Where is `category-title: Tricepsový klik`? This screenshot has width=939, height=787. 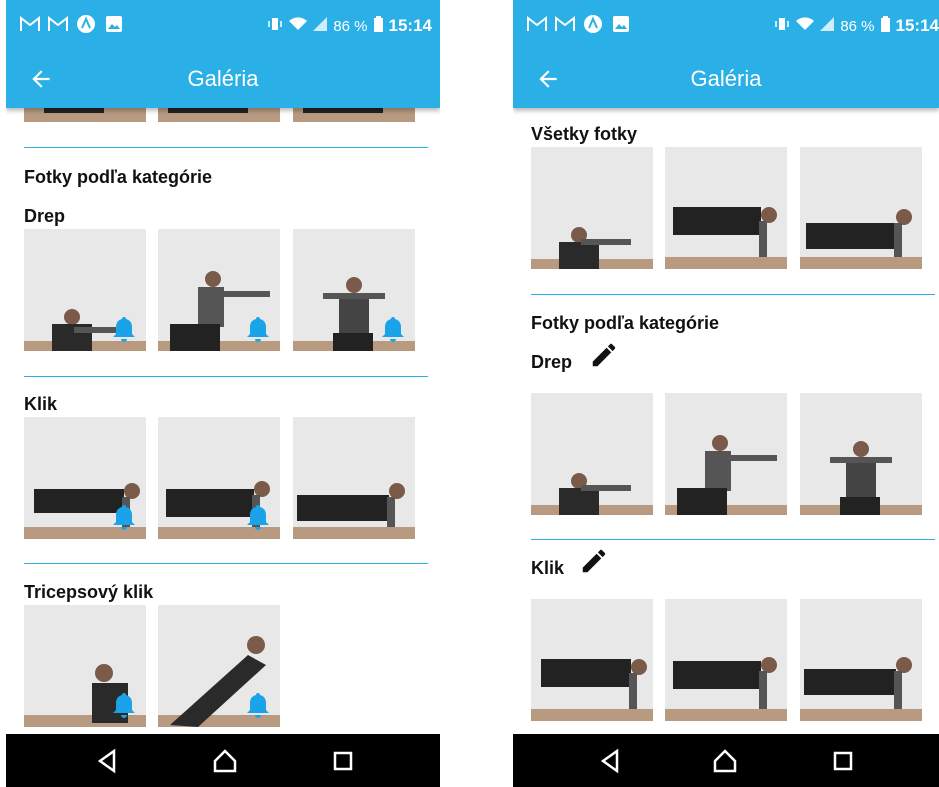
category-title: Tricepsový klik is located at coordinates (89, 592).